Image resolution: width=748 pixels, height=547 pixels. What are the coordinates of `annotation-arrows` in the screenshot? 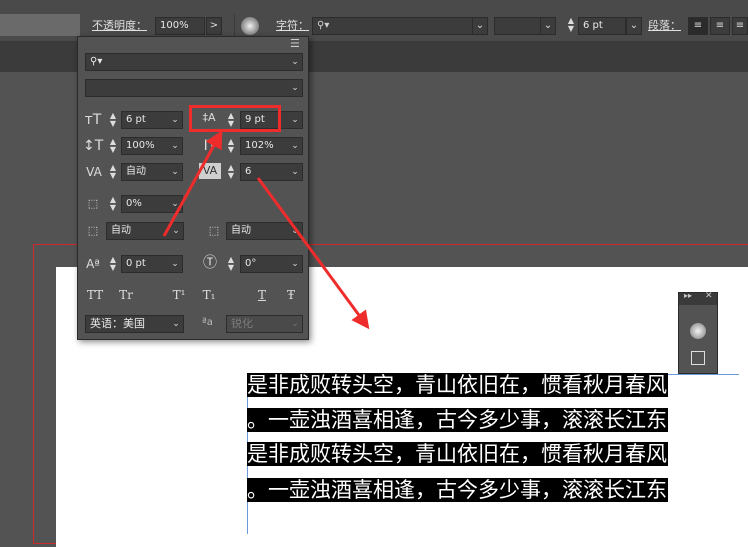 It's located at (266, 230).